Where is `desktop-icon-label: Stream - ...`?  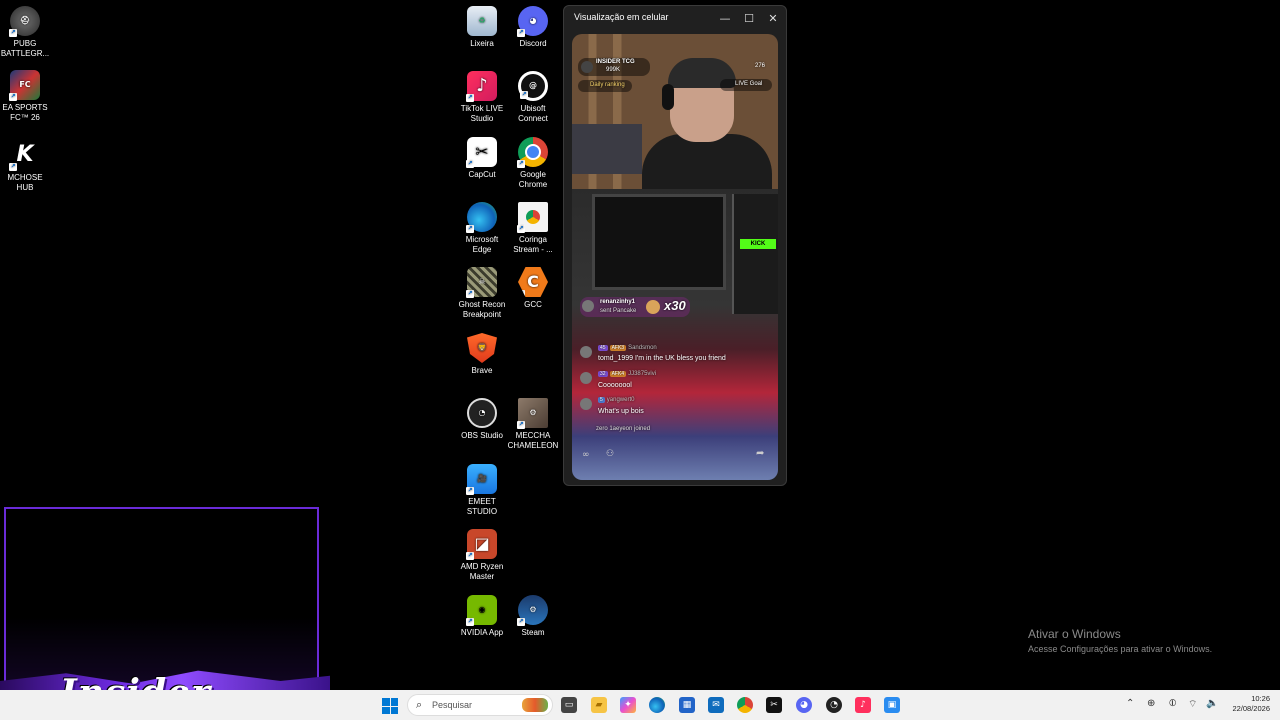 desktop-icon-label: Stream - ... is located at coordinates (533, 249).